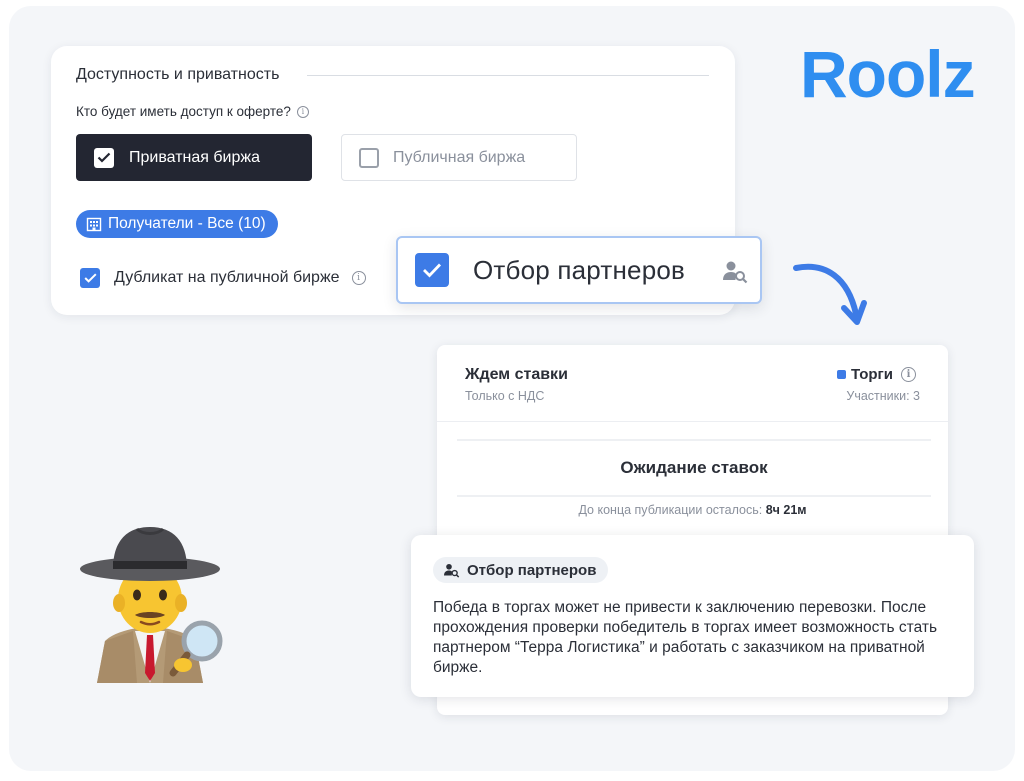  I want to click on public-exchange-label: Публичная биржа, so click(459, 157).